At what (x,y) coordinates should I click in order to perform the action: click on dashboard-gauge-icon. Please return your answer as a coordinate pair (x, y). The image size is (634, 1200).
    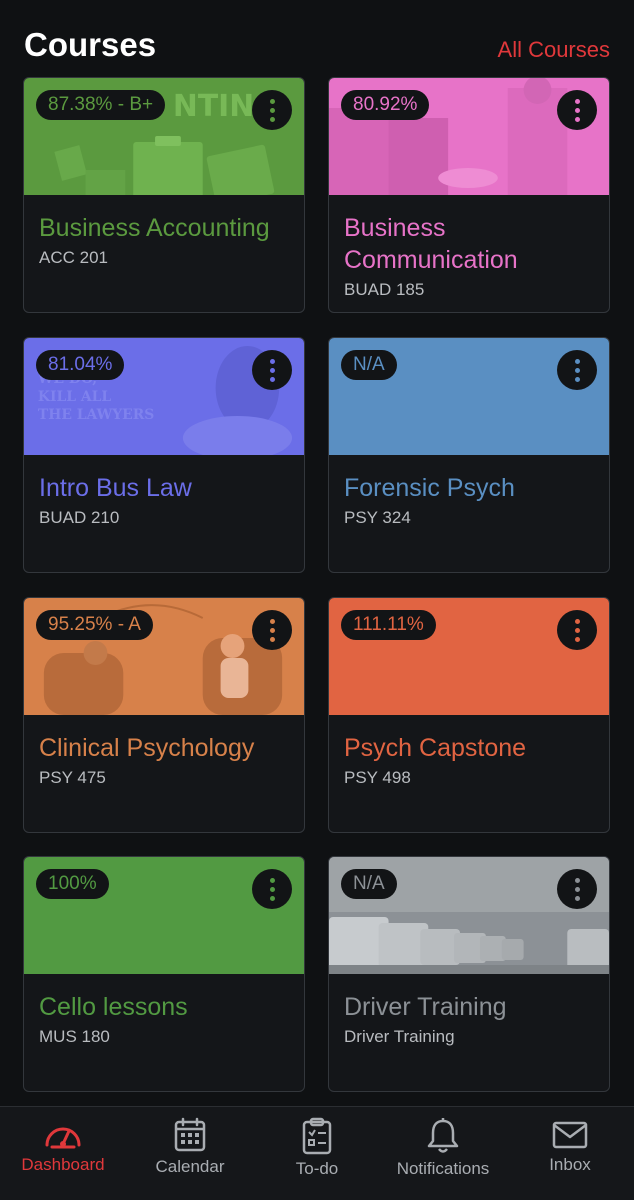
    Looking at the image, I should click on (63, 1138).